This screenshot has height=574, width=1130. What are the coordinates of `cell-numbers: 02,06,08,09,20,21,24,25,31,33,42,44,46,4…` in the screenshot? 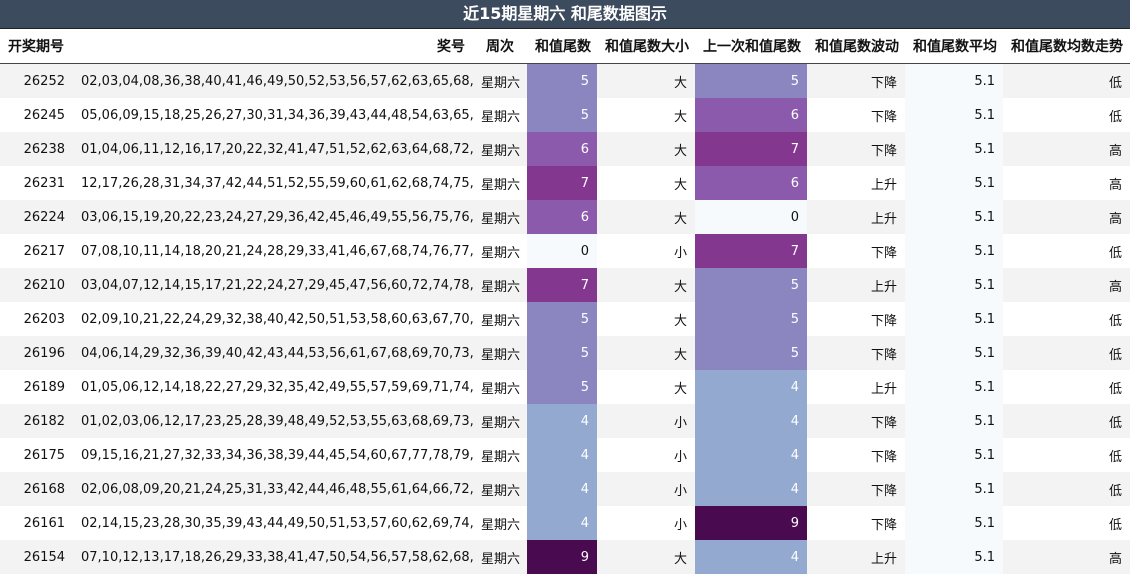 It's located at (273, 489).